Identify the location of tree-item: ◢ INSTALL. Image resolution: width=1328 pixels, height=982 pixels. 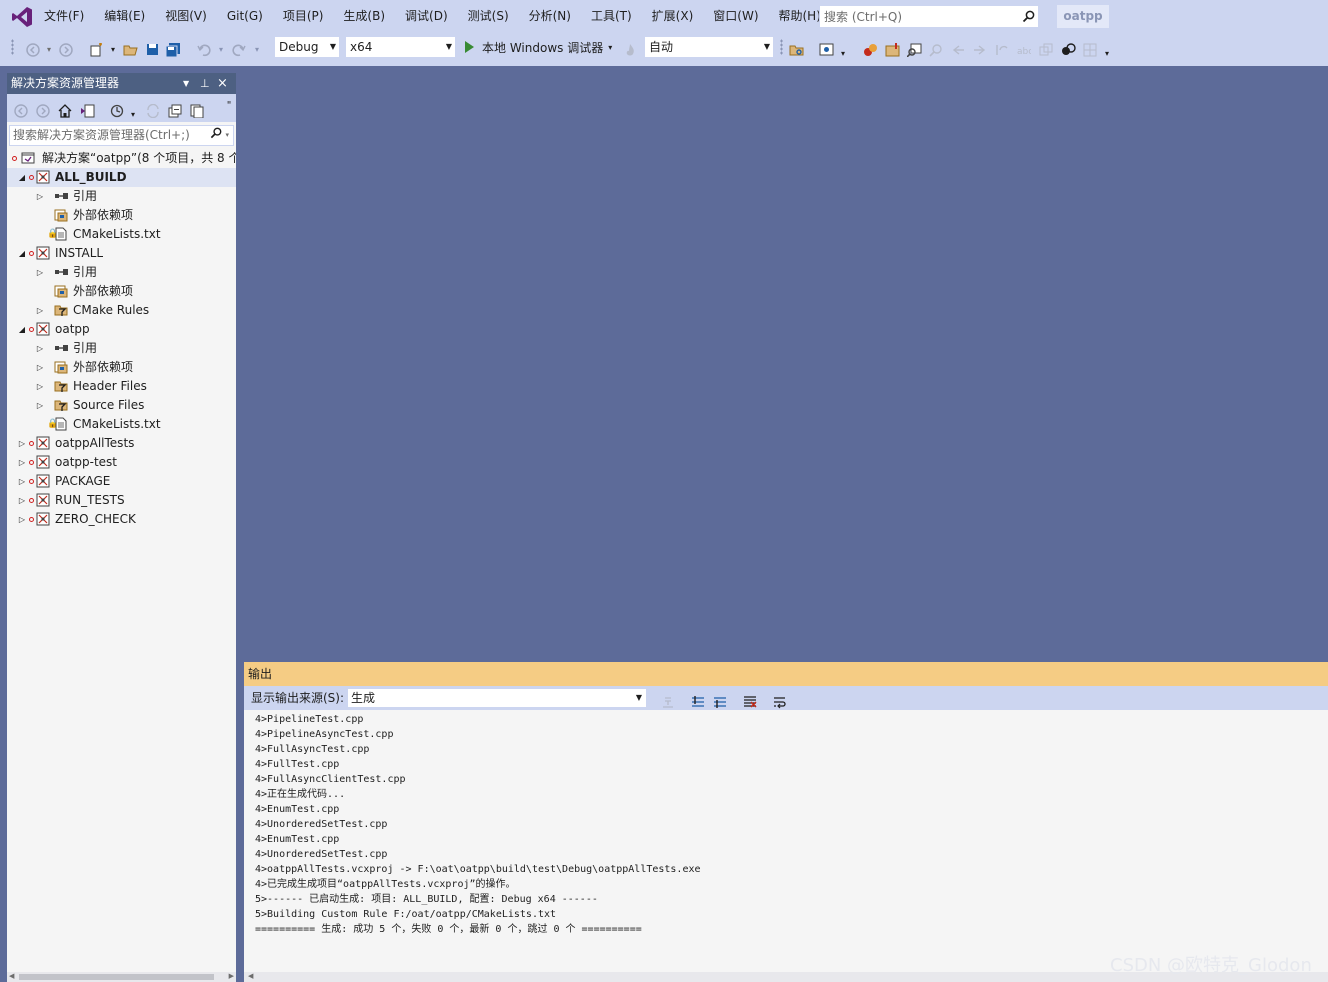
(121, 253).